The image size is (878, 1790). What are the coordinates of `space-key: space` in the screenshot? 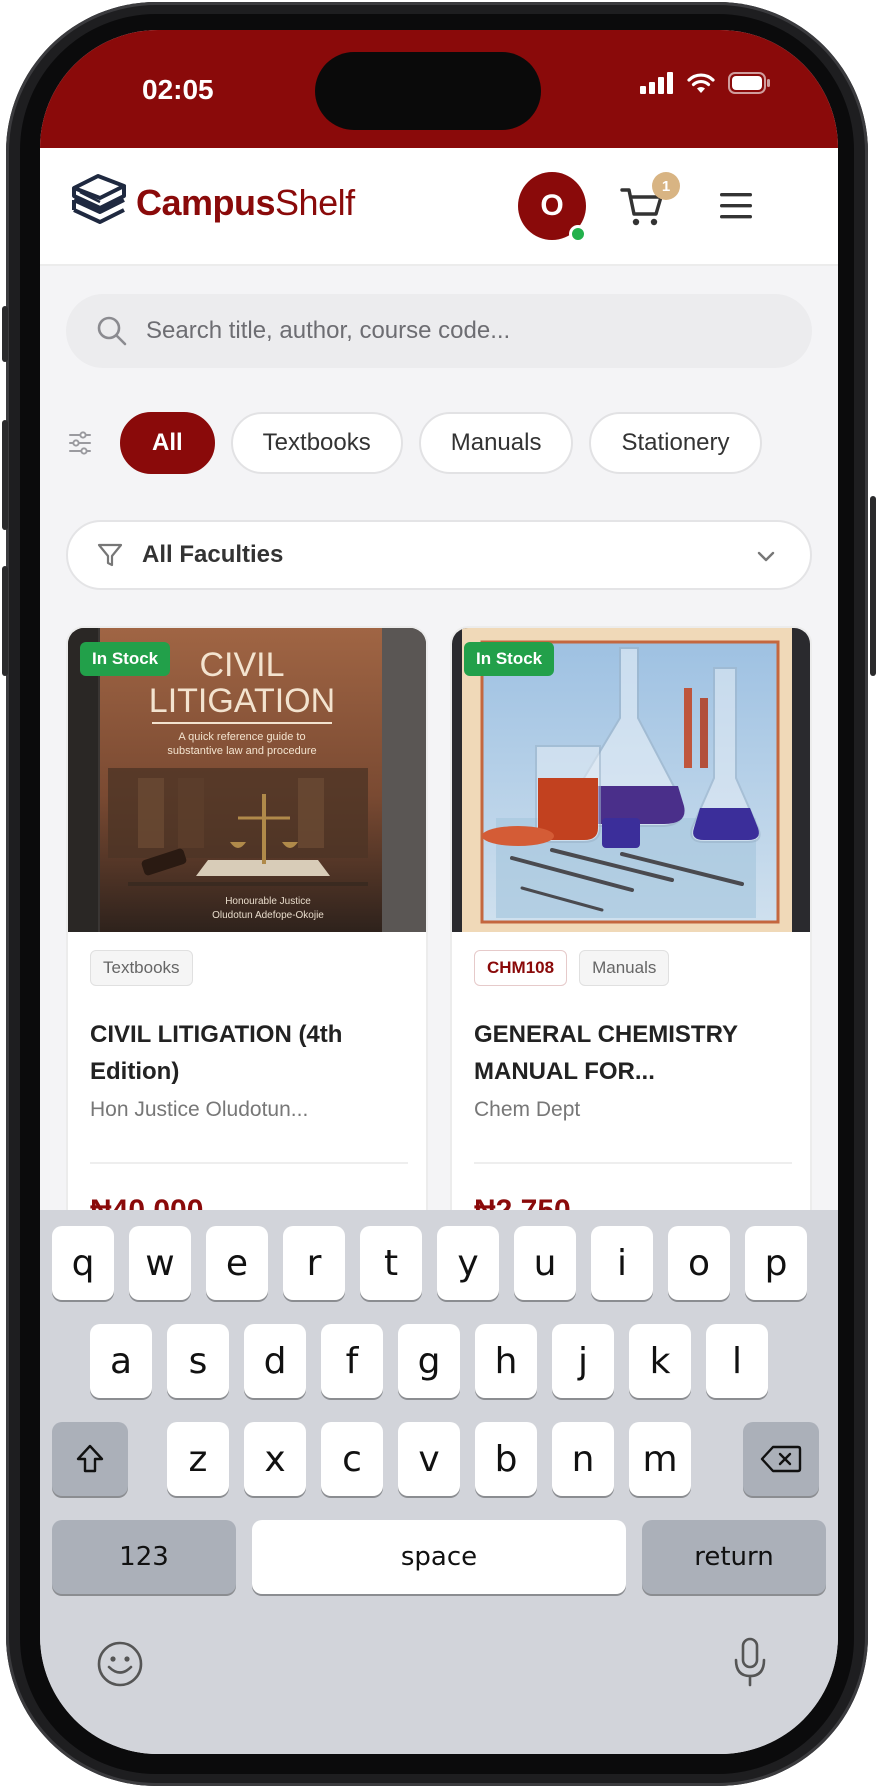 It's located at (439, 1557).